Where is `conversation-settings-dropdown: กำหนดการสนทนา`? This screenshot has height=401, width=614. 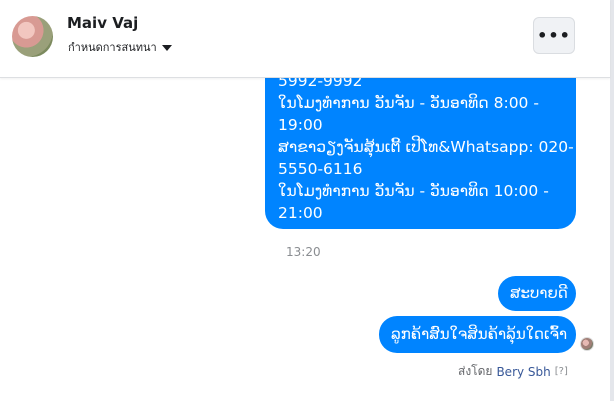
conversation-settings-dropdown: กำหนดการสนทนา is located at coordinates (120, 47).